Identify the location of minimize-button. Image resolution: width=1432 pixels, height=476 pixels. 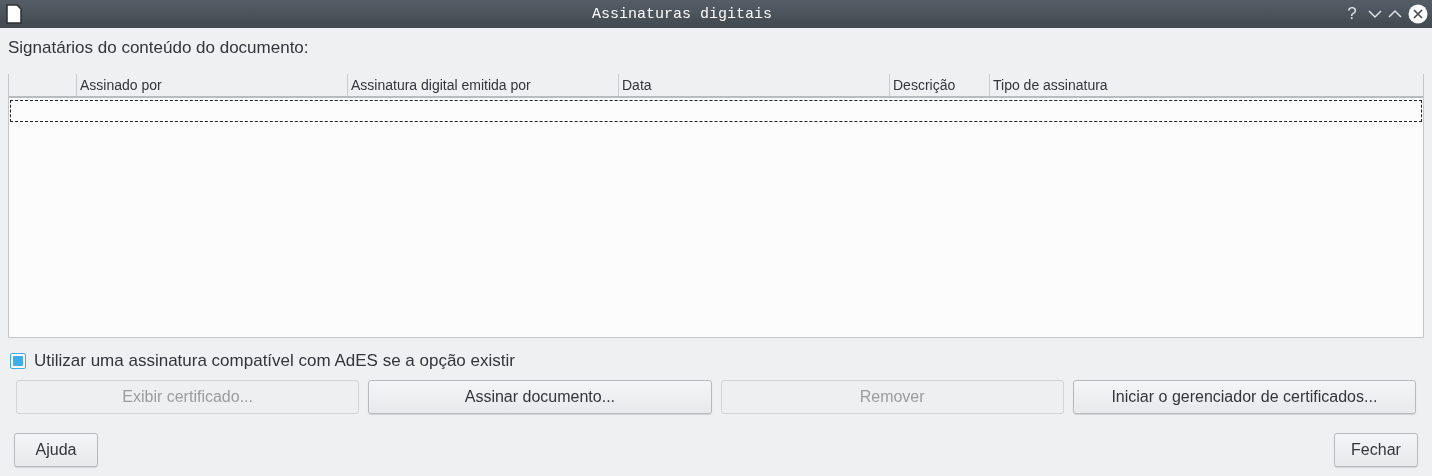
(1375, 14).